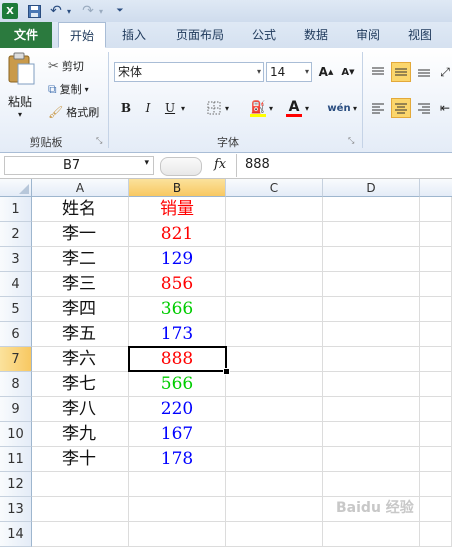 This screenshot has height=547, width=452. What do you see at coordinates (436, 188) in the screenshot?
I see `column-header-e` at bounding box center [436, 188].